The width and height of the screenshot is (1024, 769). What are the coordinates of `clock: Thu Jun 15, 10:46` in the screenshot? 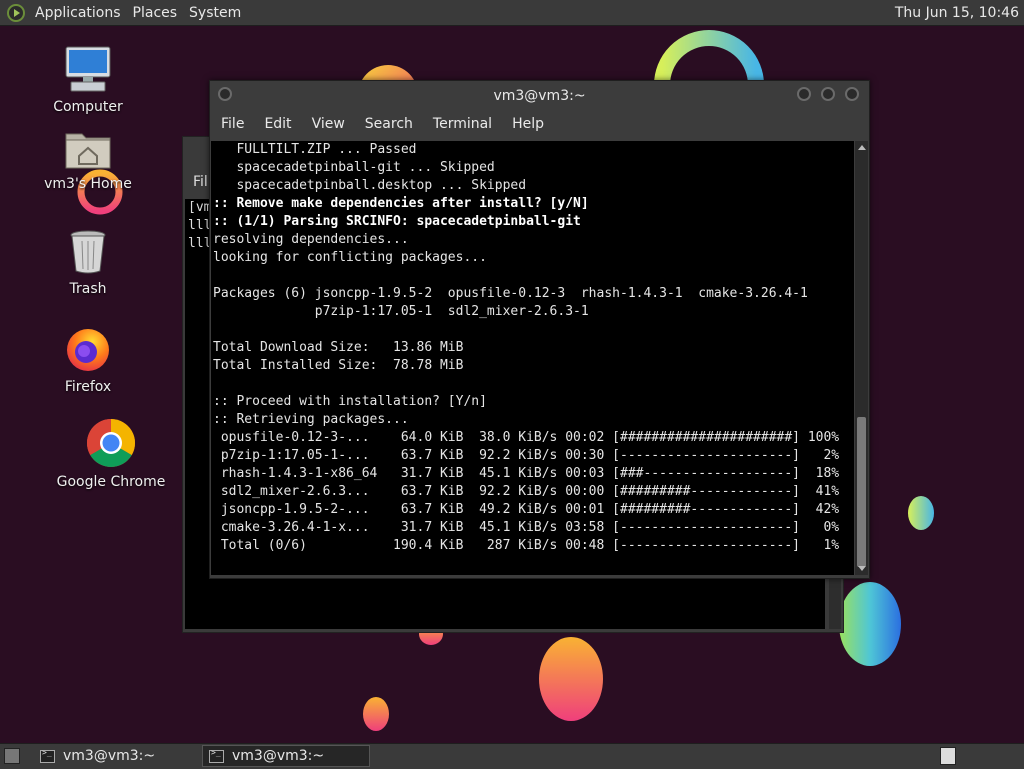 It's located at (957, 13).